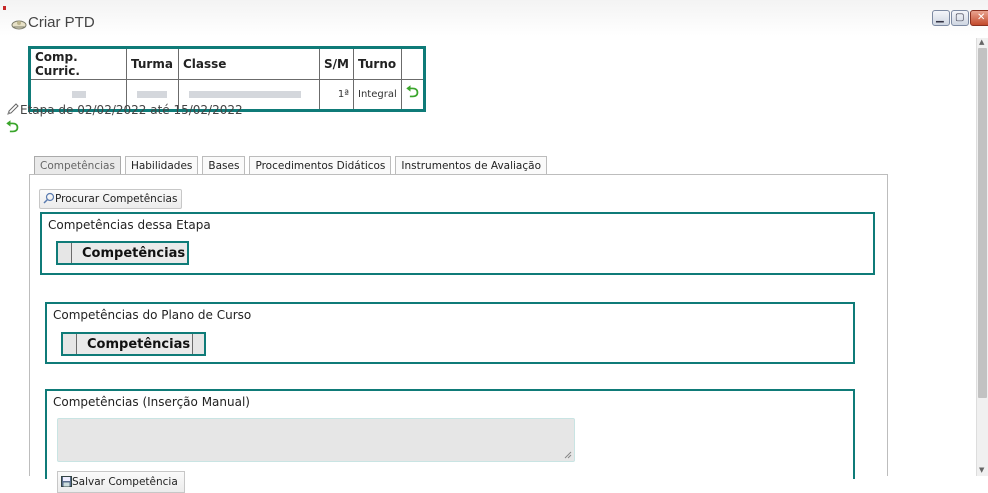 The width and height of the screenshot is (988, 493). What do you see at coordinates (471, 166) in the screenshot?
I see `tab-instrumentos-de-avaliacao: Instrumentos de Avaliação` at bounding box center [471, 166].